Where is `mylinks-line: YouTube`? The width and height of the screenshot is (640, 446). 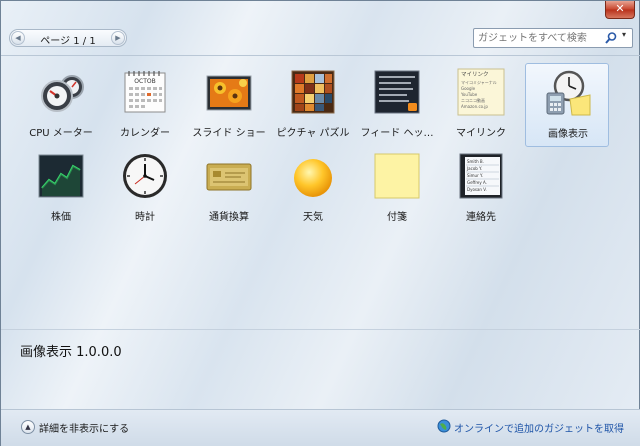
mylinks-line: YouTube is located at coordinates (469, 94).